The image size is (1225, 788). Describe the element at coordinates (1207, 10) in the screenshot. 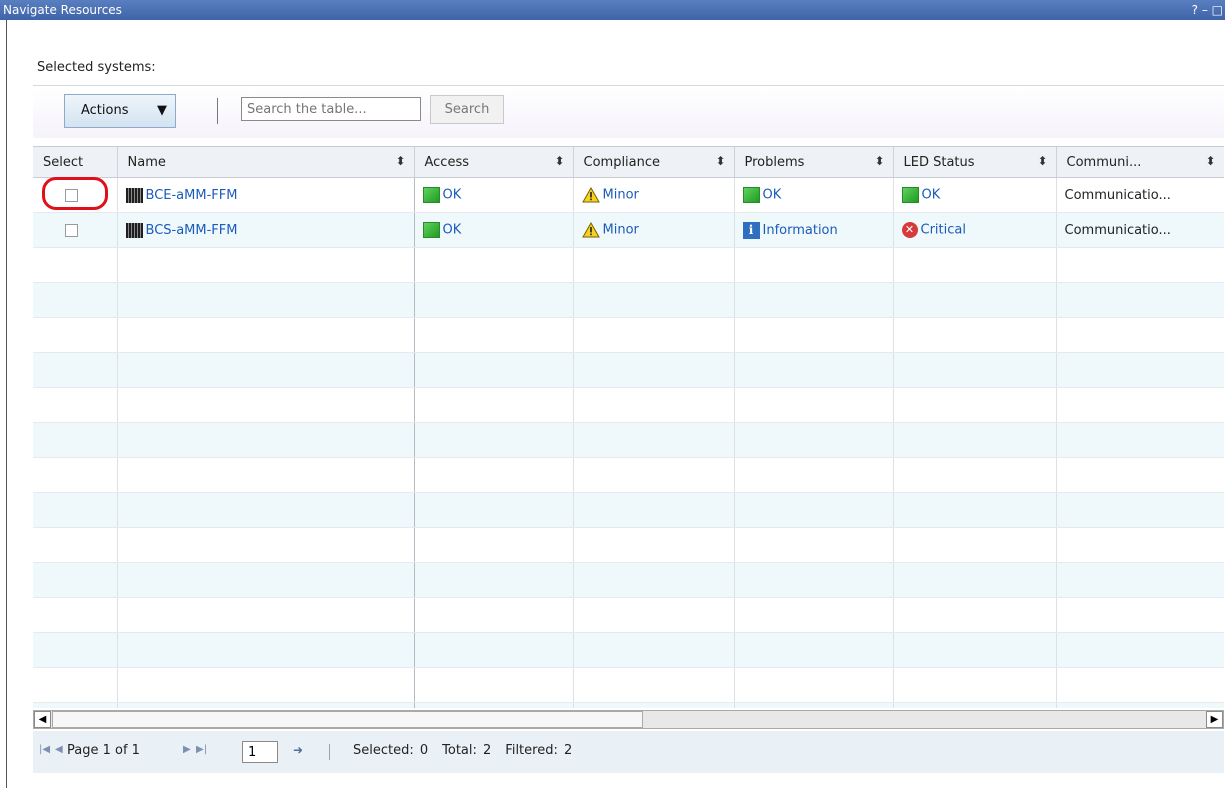

I see `window-controls: ? – □` at that location.